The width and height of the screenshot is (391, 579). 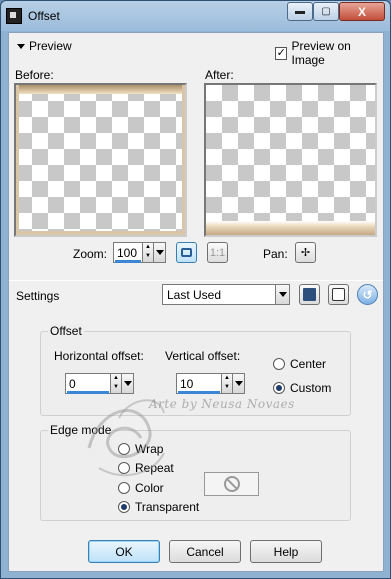 What do you see at coordinates (290, 228) in the screenshot?
I see `after-image-strip` at bounding box center [290, 228].